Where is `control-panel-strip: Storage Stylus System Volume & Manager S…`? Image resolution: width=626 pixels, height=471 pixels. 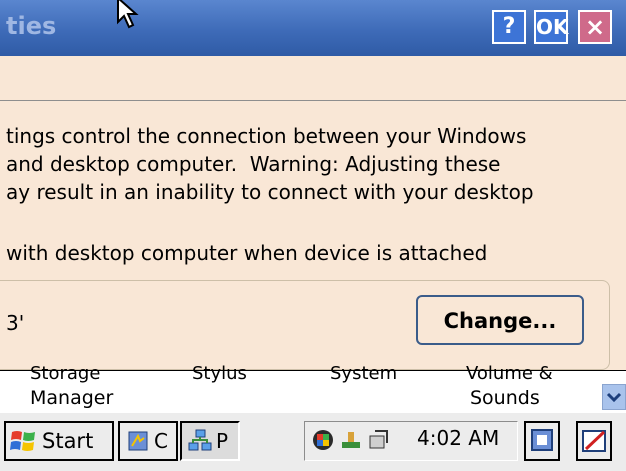 control-panel-strip: Storage Stylus System Volume & Manager S… is located at coordinates (313, 388).